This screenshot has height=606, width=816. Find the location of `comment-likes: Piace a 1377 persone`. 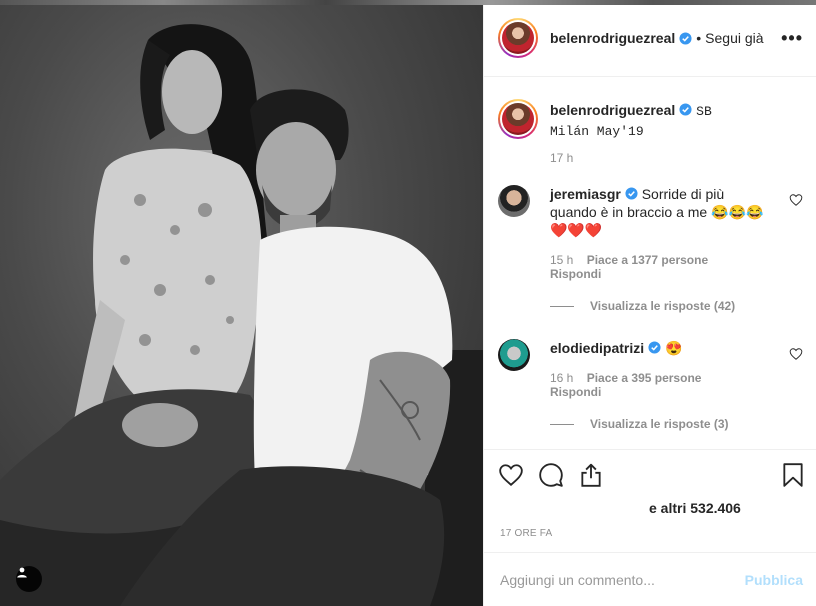

comment-likes: Piace a 1377 persone is located at coordinates (647, 260).